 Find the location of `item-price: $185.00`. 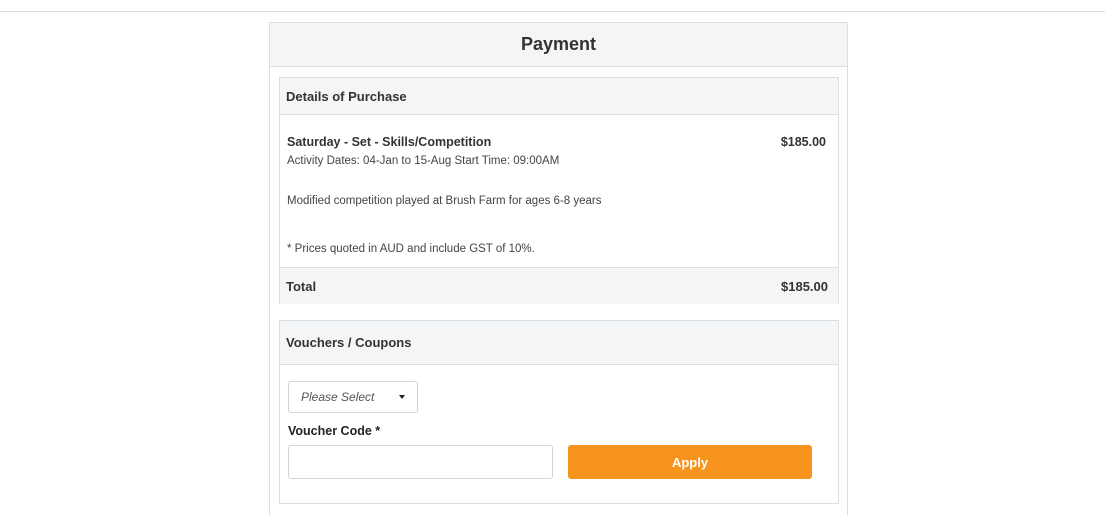

item-price: $185.00 is located at coordinates (803, 142).